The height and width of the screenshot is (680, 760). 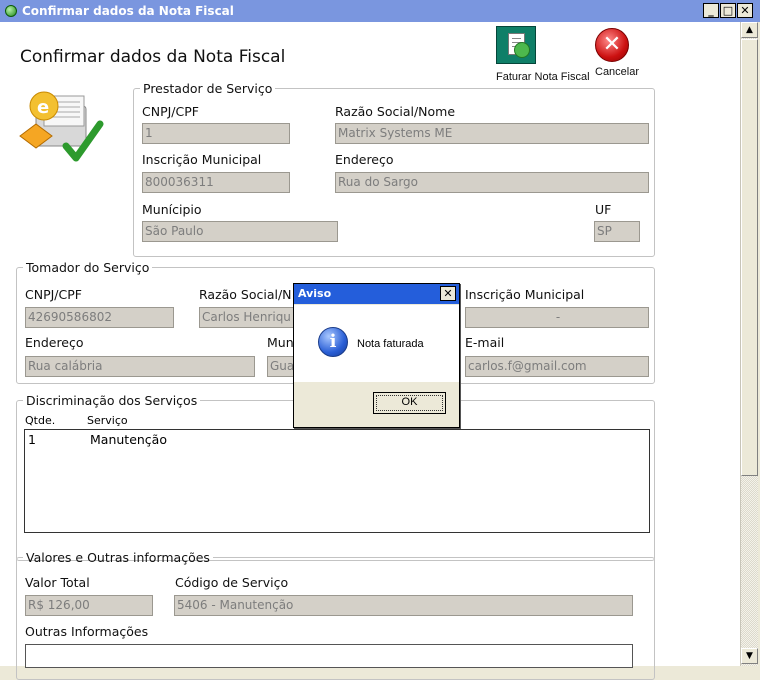 What do you see at coordinates (40, 420) in the screenshot?
I see `servicos-col-qtde: Qtde.` at bounding box center [40, 420].